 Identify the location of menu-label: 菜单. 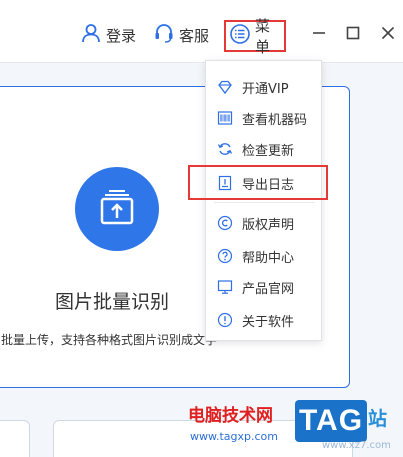
(263, 36).